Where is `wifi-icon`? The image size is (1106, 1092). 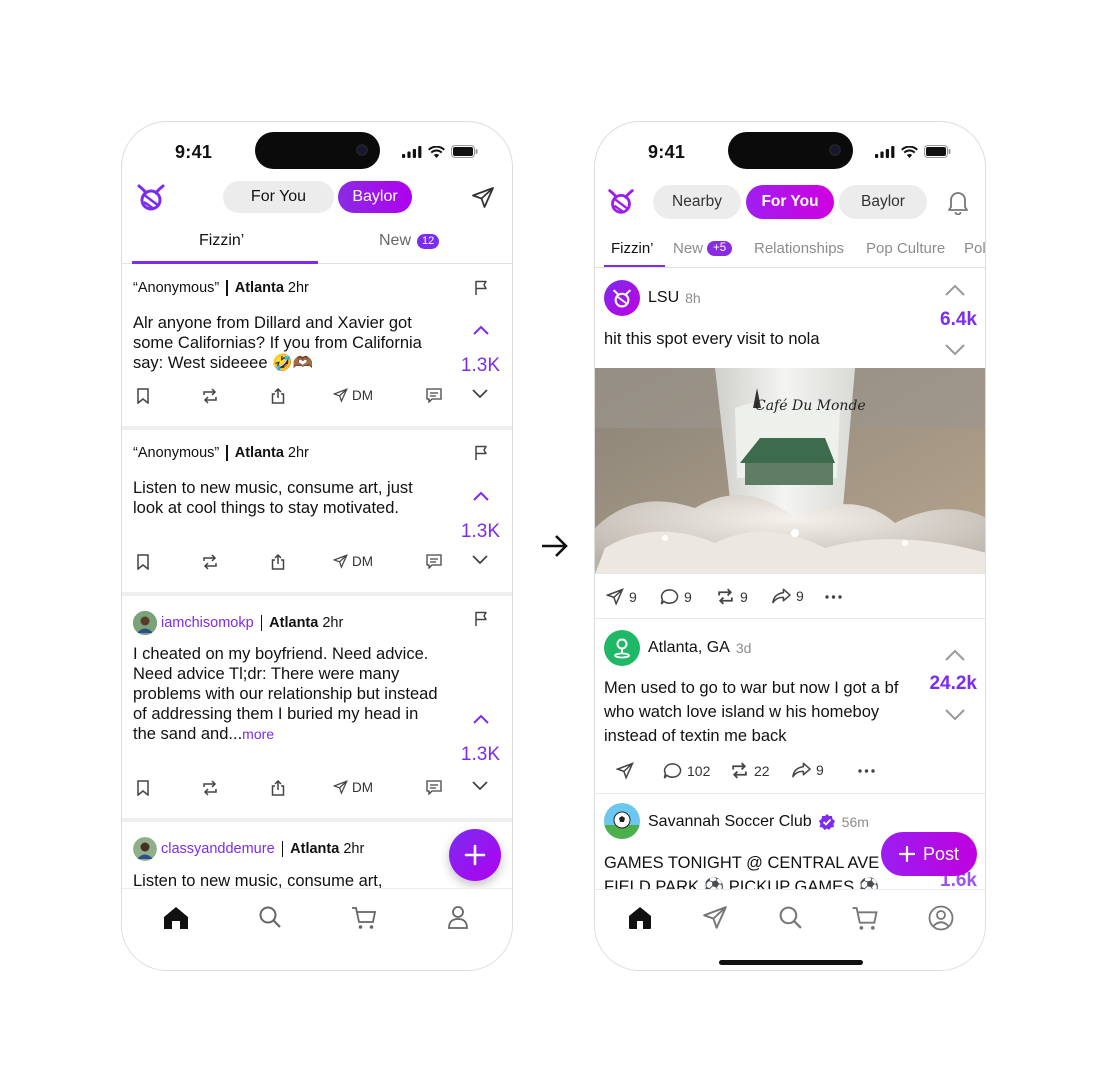
wifi-icon is located at coordinates (436, 151).